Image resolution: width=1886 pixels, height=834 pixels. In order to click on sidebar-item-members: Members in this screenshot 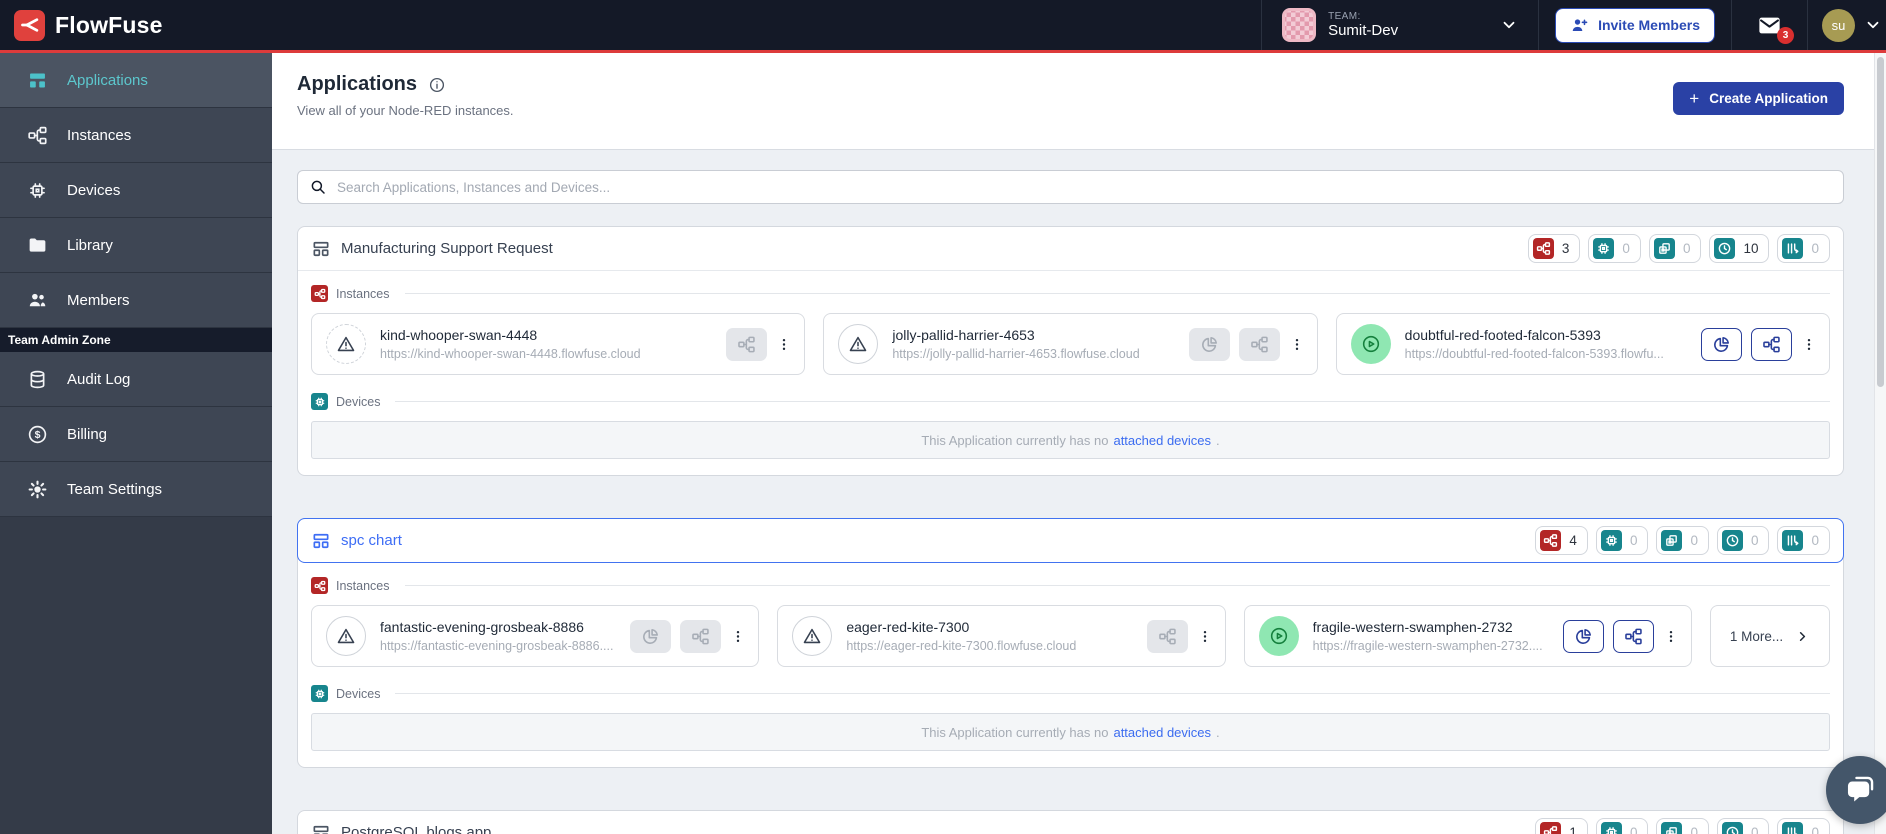, I will do `click(136, 300)`.